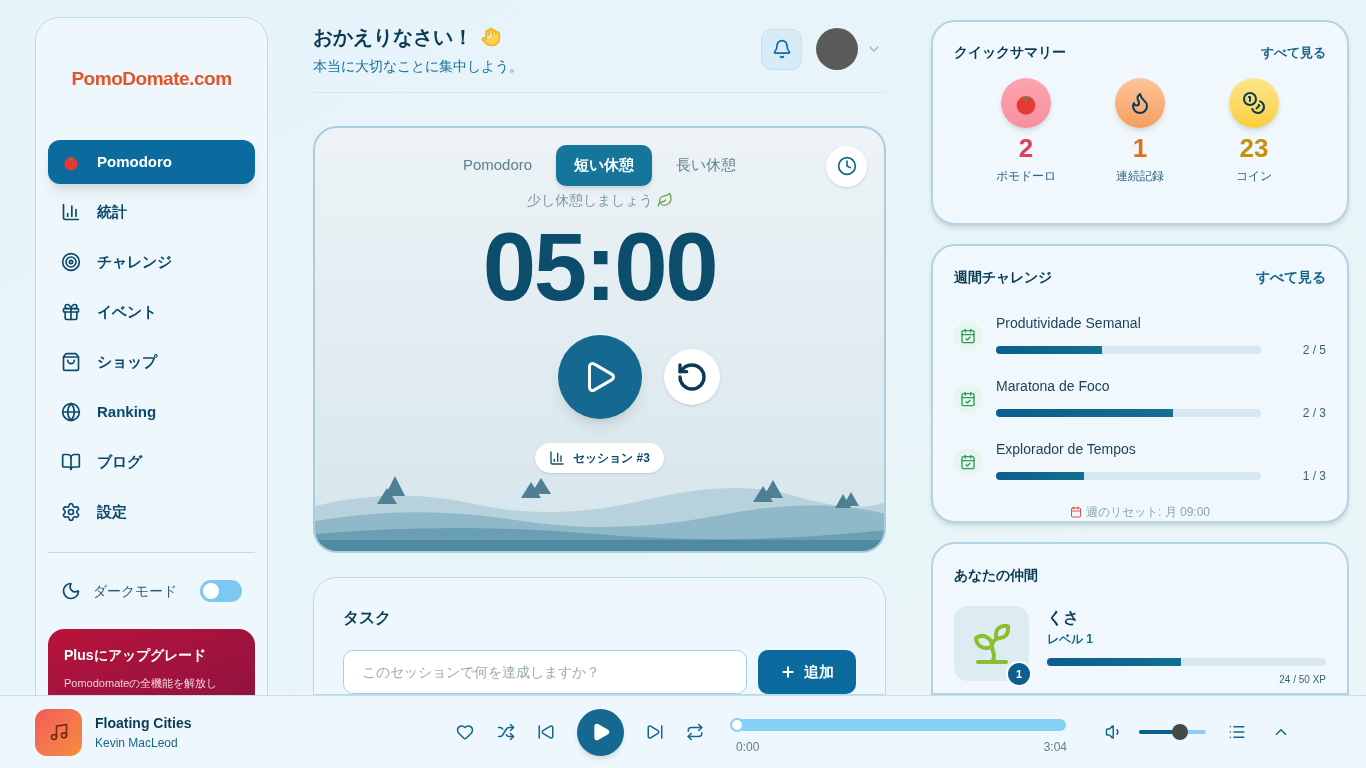  I want to click on stat-value: 23, so click(1254, 148).